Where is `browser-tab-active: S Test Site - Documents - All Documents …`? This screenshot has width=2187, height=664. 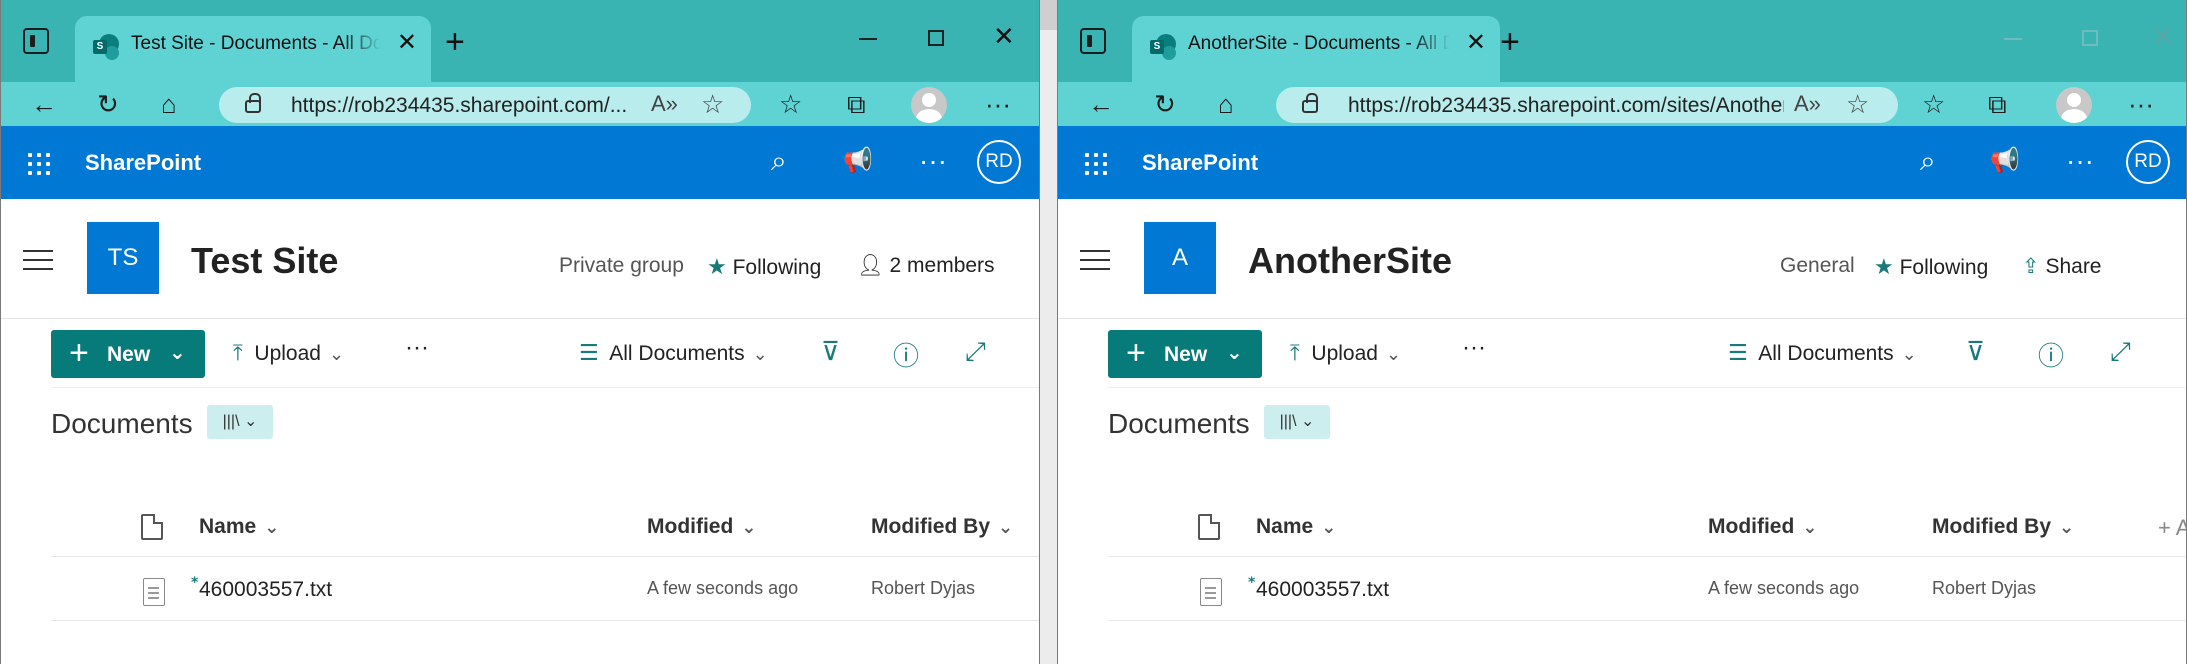
browser-tab-active: S Test Site - Documents - All Documents … is located at coordinates (253, 49).